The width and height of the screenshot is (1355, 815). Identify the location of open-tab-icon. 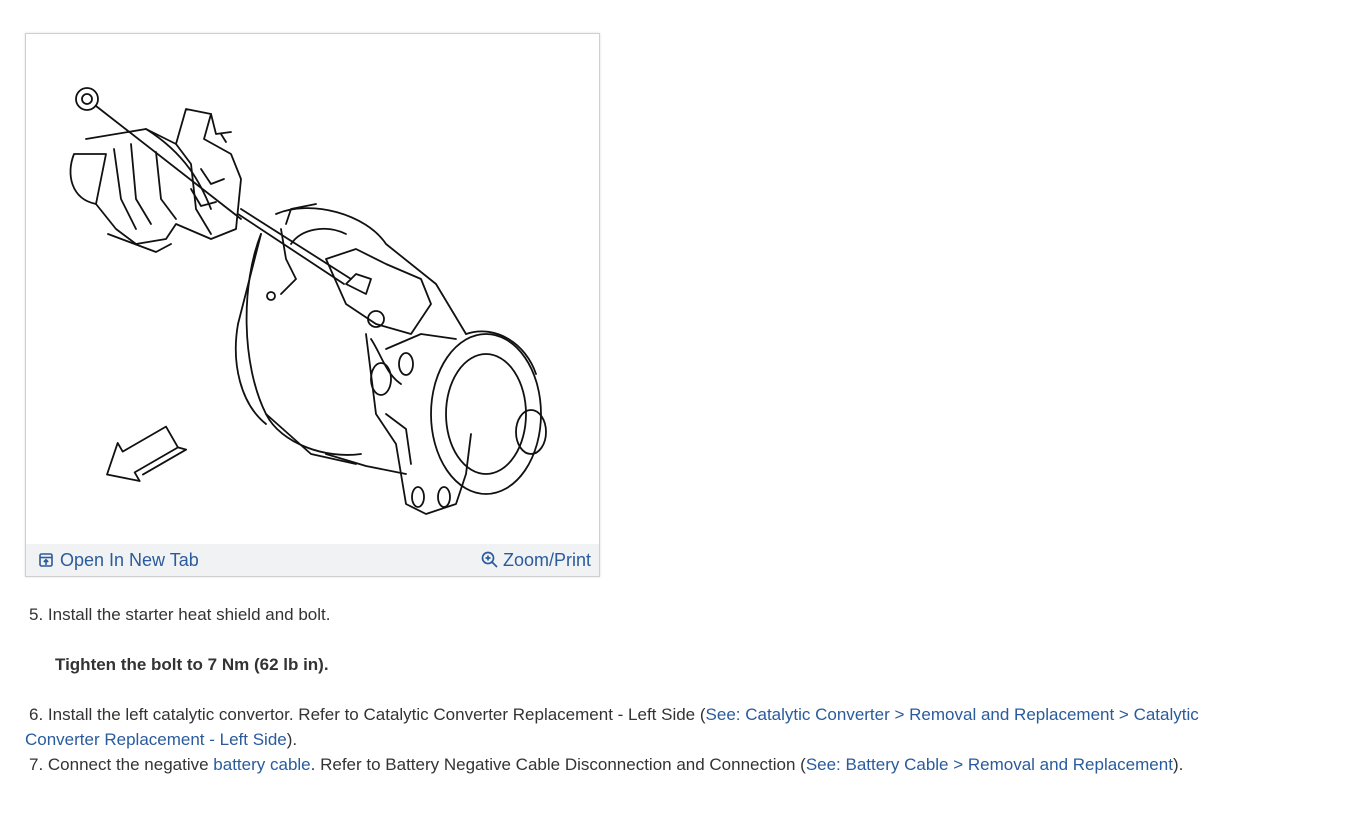
(46, 560).